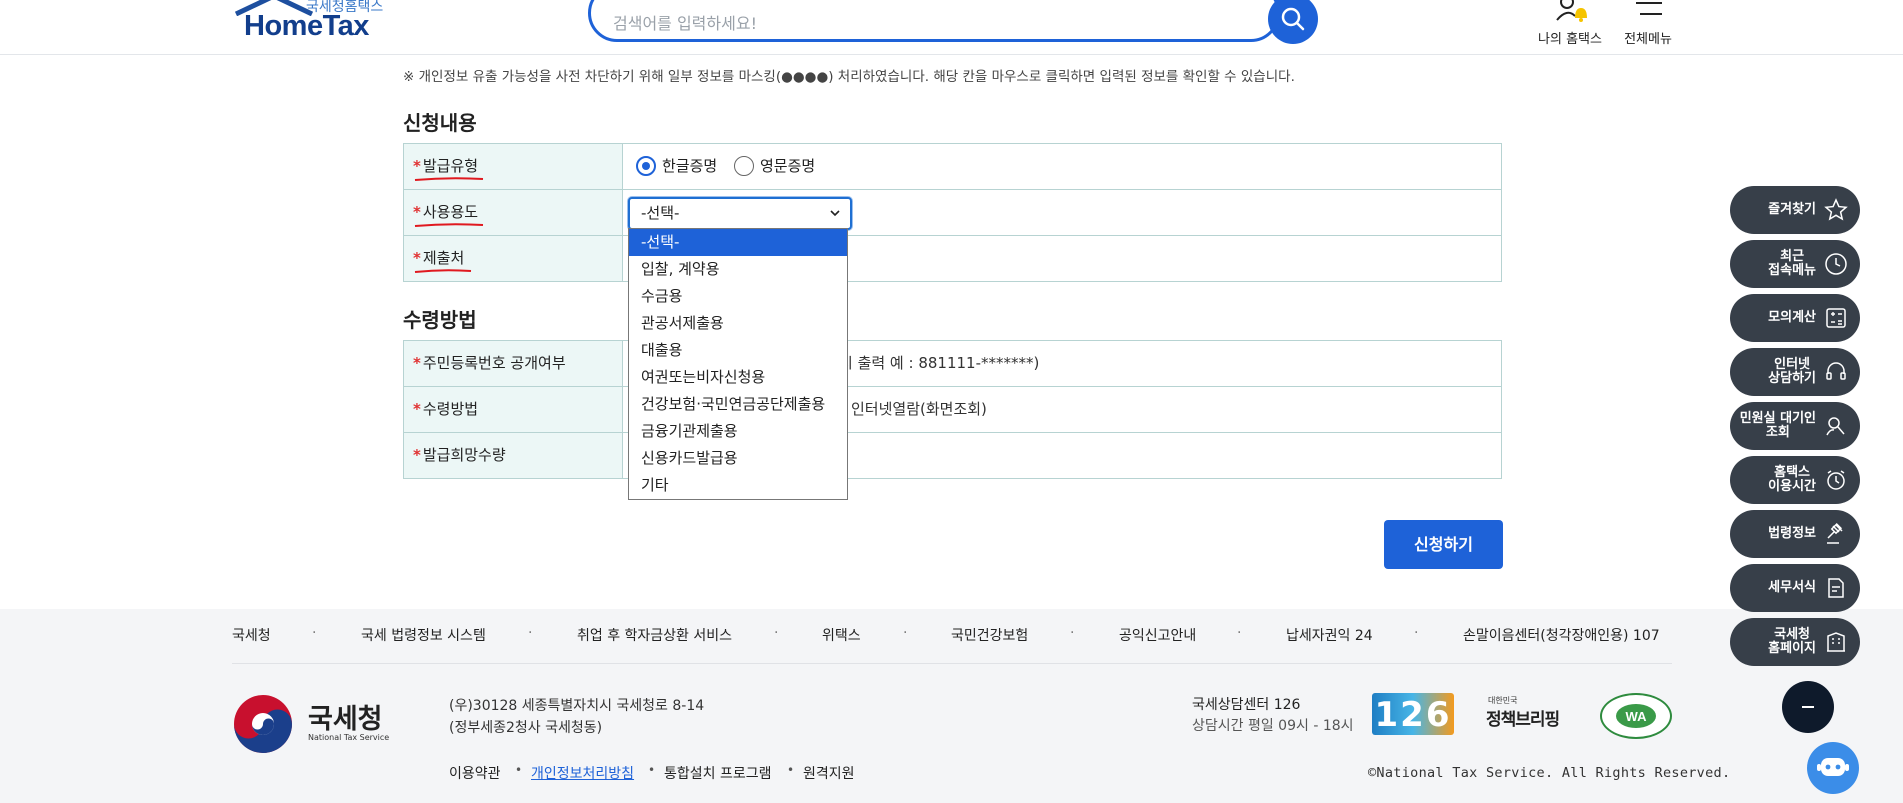 This screenshot has width=1903, height=803. I want to click on usage-selected-value: -선택-, so click(660, 213).